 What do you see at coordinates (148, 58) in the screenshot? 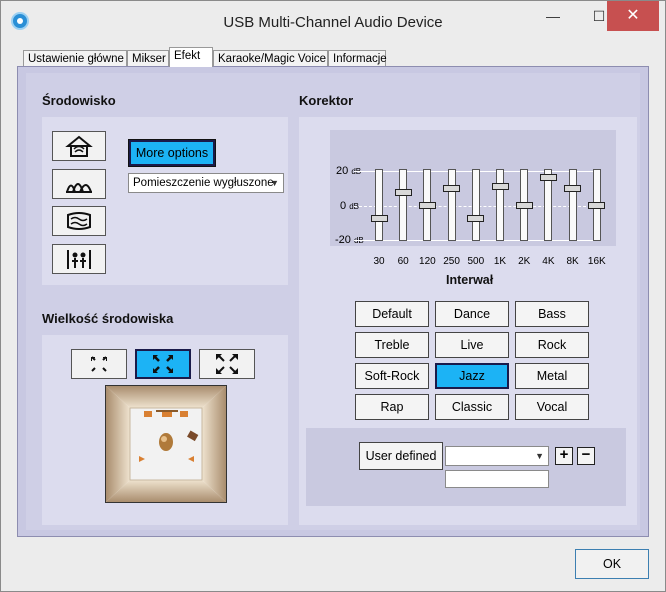
I see `tab-mixer: Mikser` at bounding box center [148, 58].